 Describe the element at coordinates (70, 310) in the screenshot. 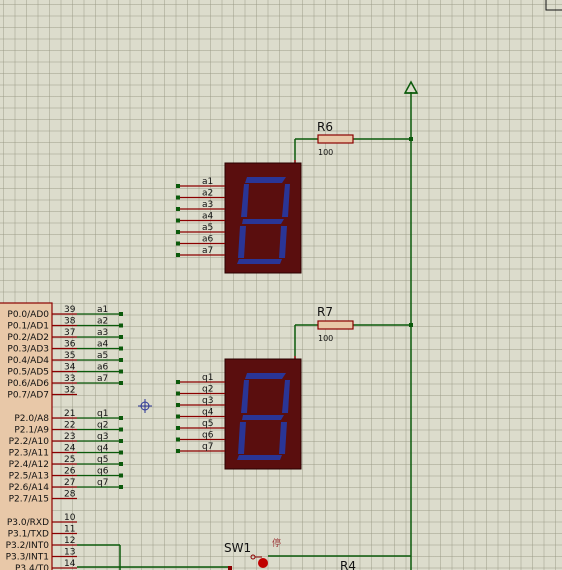

I see `mcu-pin-number: 39` at that location.